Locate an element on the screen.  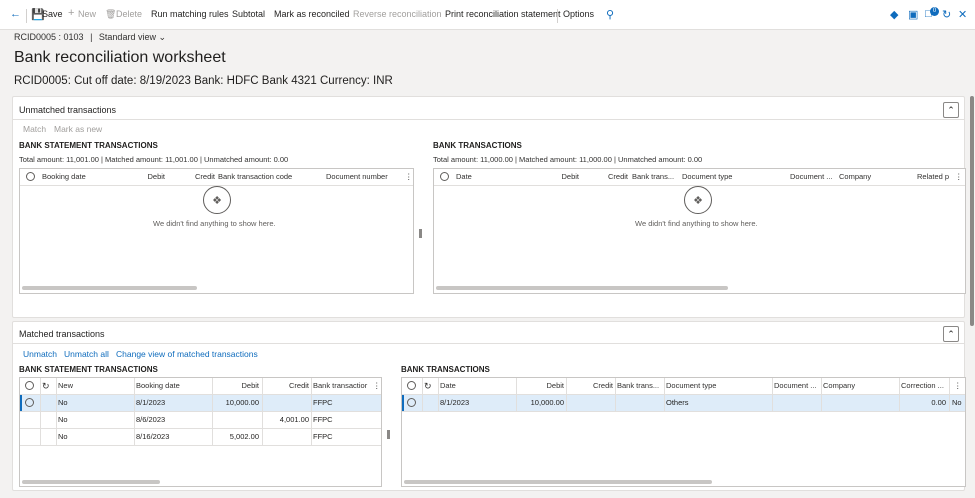
cell-booking-date: 8/1/2023 is located at coordinates (151, 402).